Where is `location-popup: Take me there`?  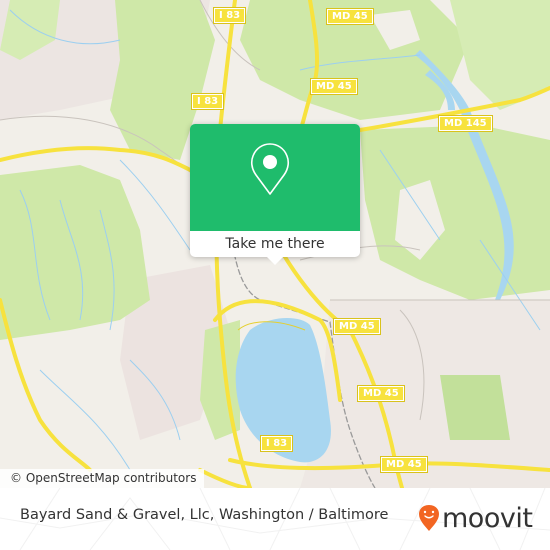
location-popup: Take me there is located at coordinates (275, 194).